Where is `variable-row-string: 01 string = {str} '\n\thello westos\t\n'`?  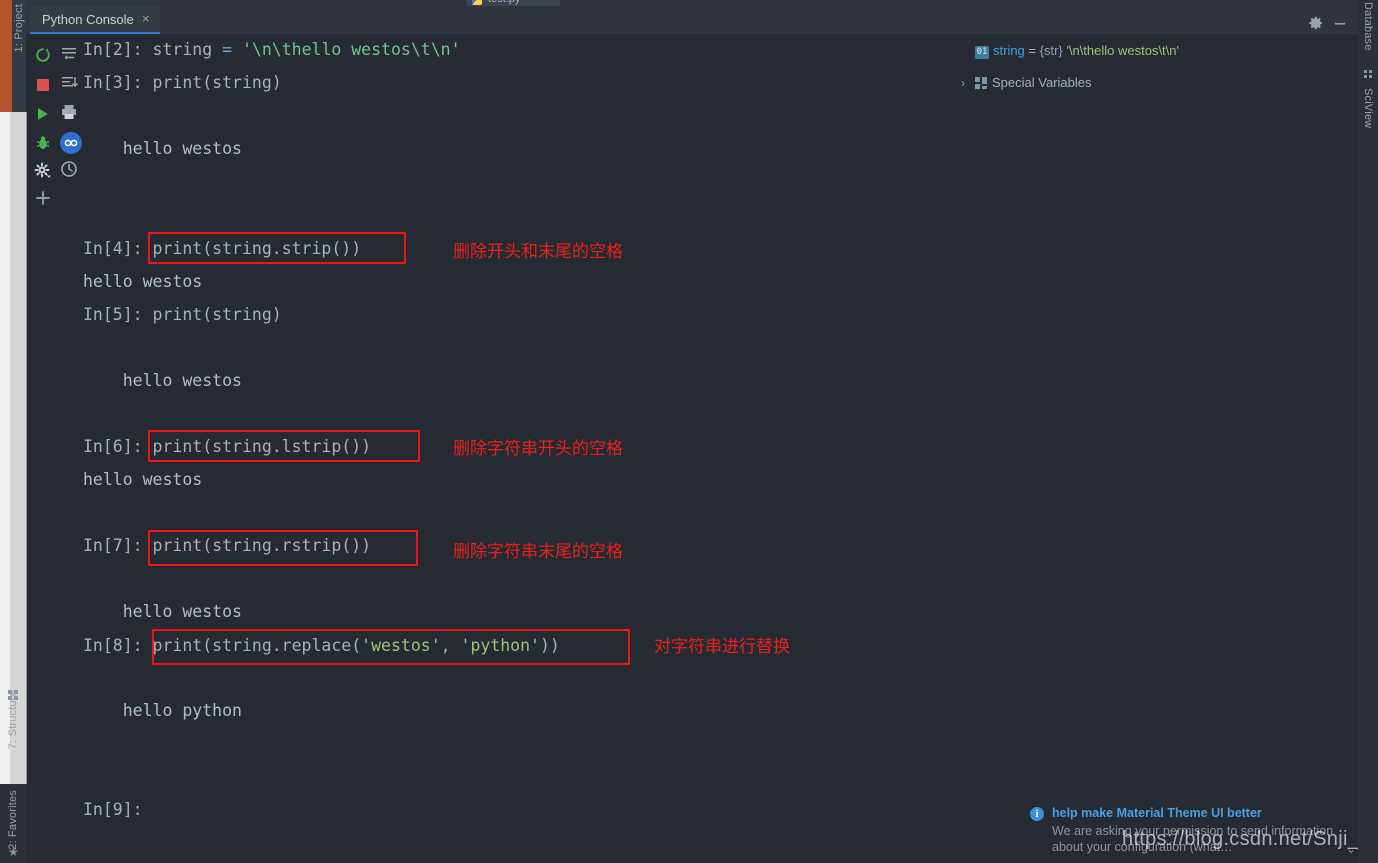
variable-row-string: 01 string = {str} '\n\thello westos\t\n' is located at coordinates (1077, 51).